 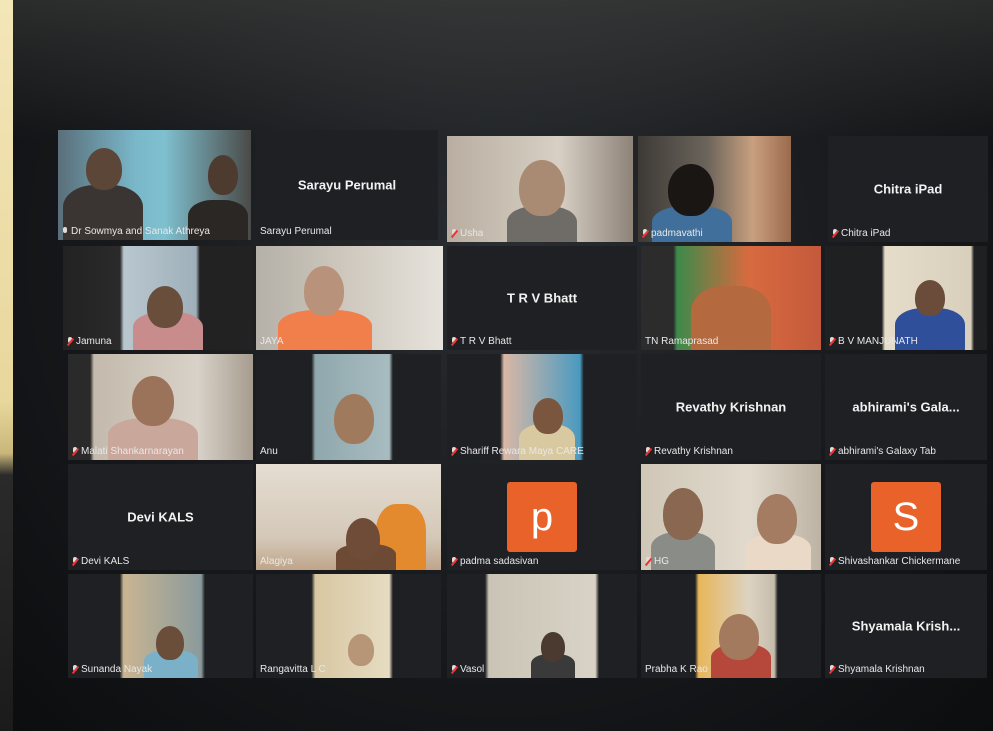 I want to click on participant-center-name: Devi KALS, so click(x=160, y=517).